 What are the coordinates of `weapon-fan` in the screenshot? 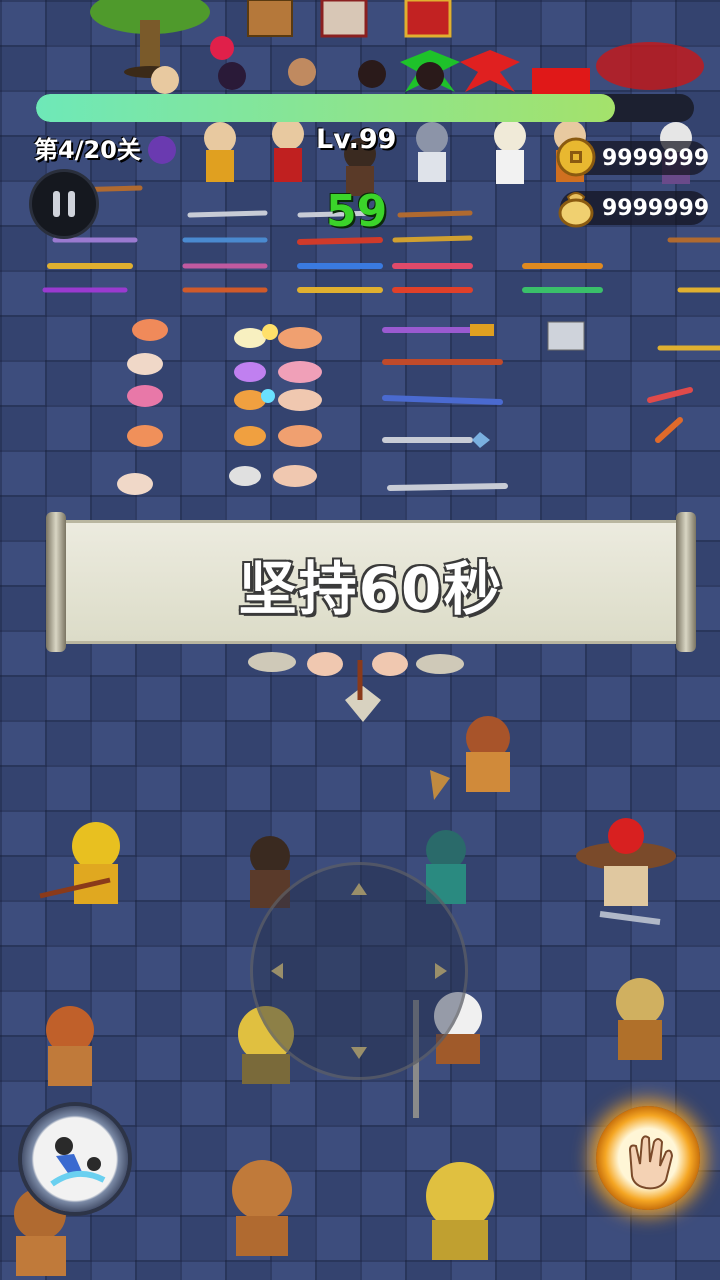 It's located at (356, 687).